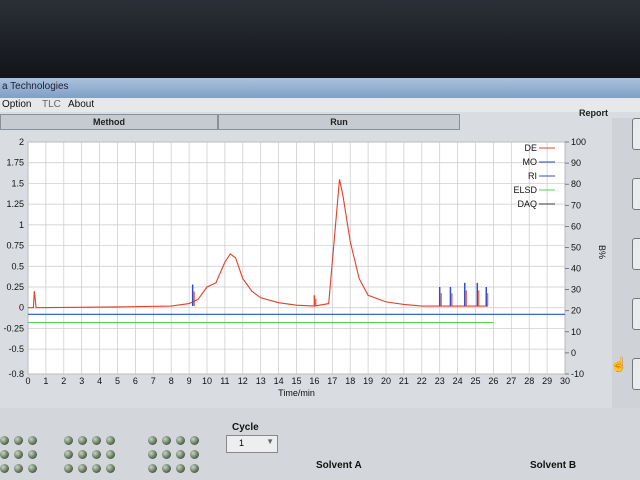 The image size is (640, 480). Describe the element at coordinates (242, 443) in the screenshot. I see `cycle-value: 1` at that location.